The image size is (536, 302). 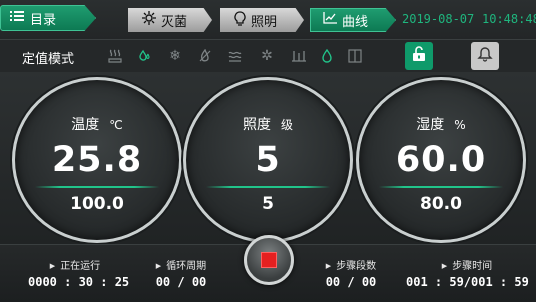 What do you see at coordinates (355, 56) in the screenshot?
I see `door-icon` at bounding box center [355, 56].